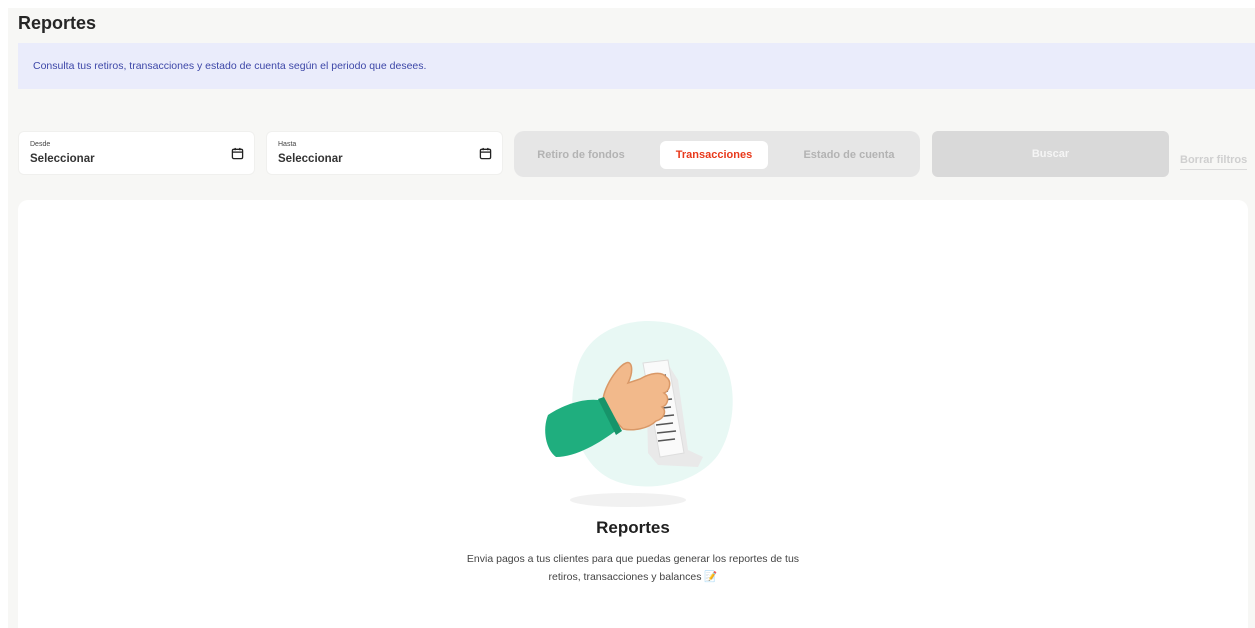  Describe the element at coordinates (310, 159) in the screenshot. I see `date-to-value: Seleccionar` at that location.